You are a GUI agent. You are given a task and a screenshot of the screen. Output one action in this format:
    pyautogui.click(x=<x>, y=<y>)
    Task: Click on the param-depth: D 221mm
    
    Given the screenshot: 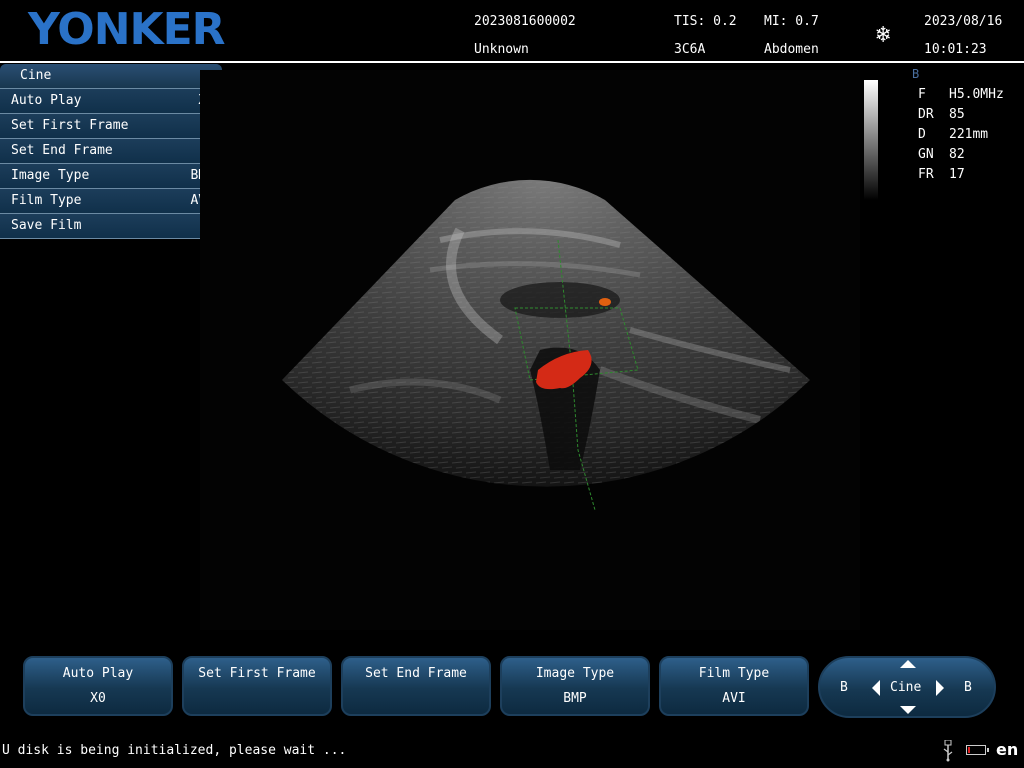 What is the action you would take?
    pyautogui.click(x=961, y=135)
    